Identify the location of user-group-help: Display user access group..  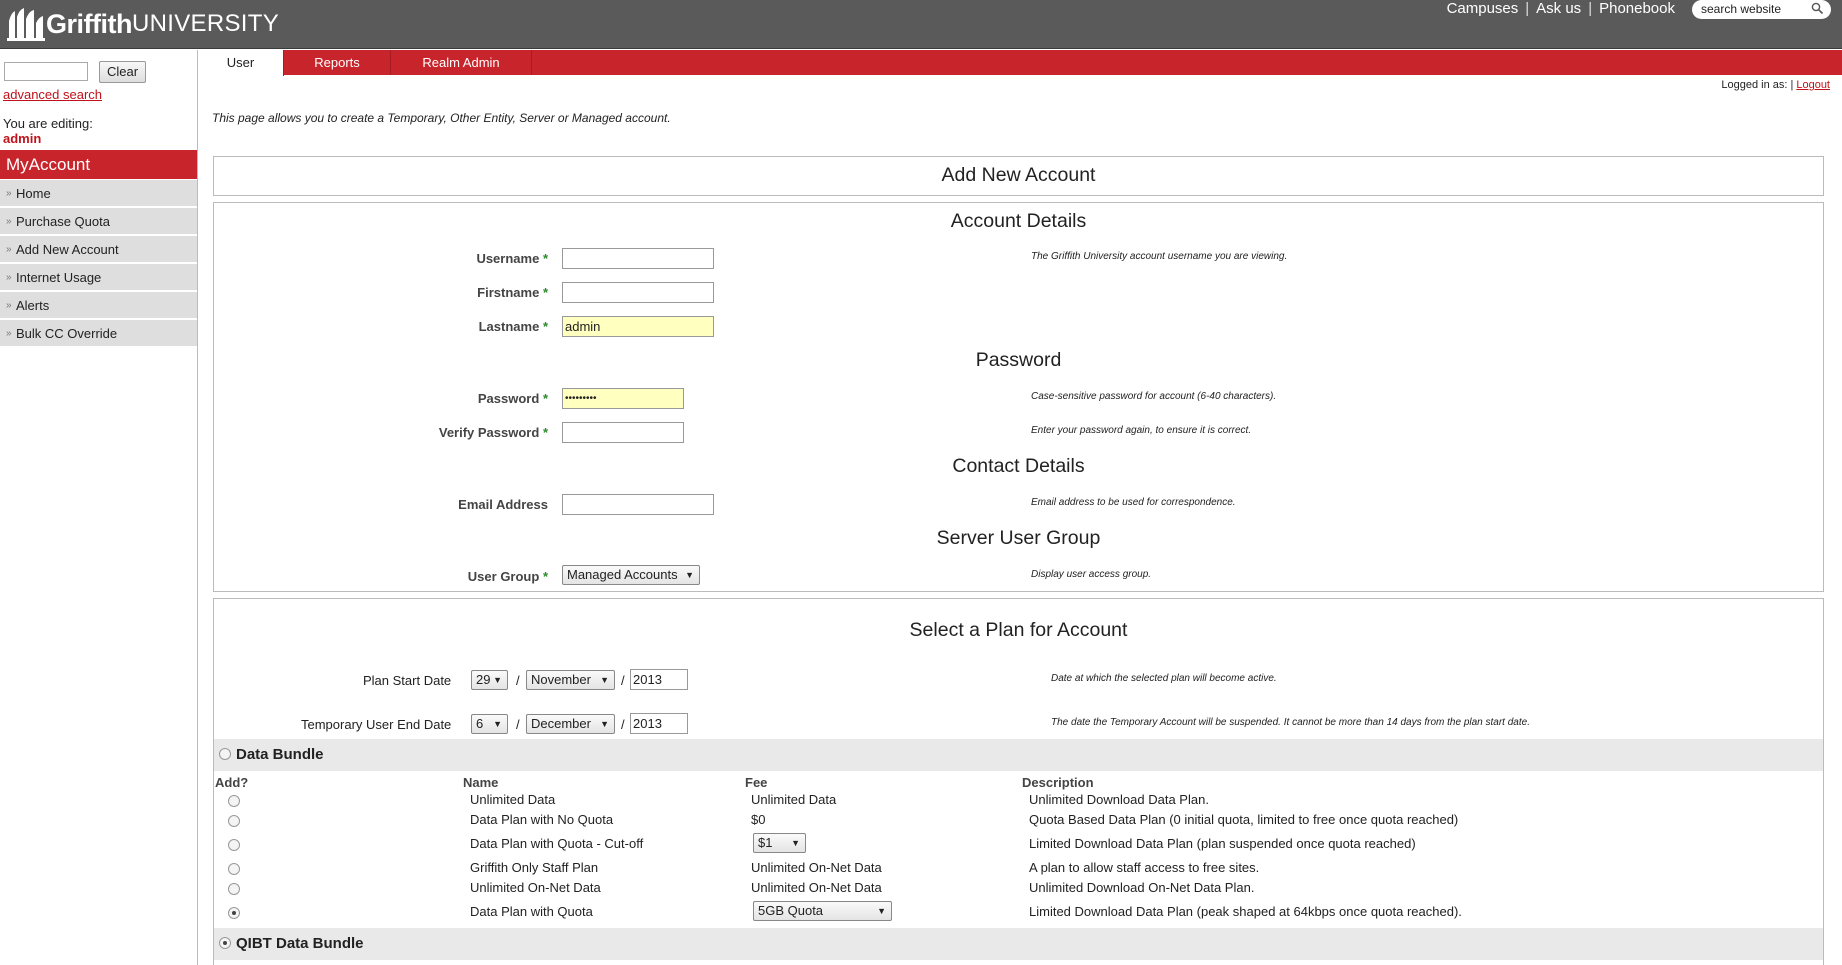
(1091, 574).